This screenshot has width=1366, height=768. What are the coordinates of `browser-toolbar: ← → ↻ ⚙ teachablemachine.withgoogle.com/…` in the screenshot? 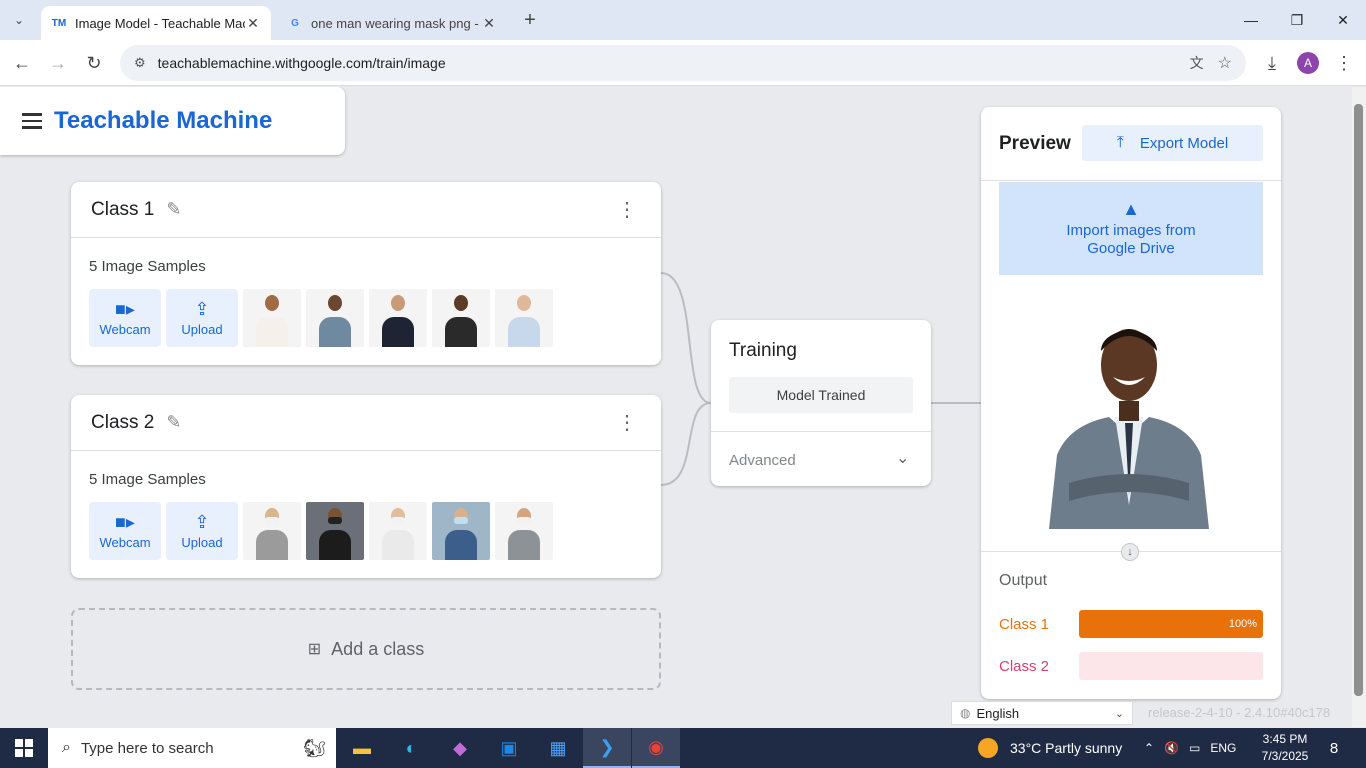 It's located at (683, 63).